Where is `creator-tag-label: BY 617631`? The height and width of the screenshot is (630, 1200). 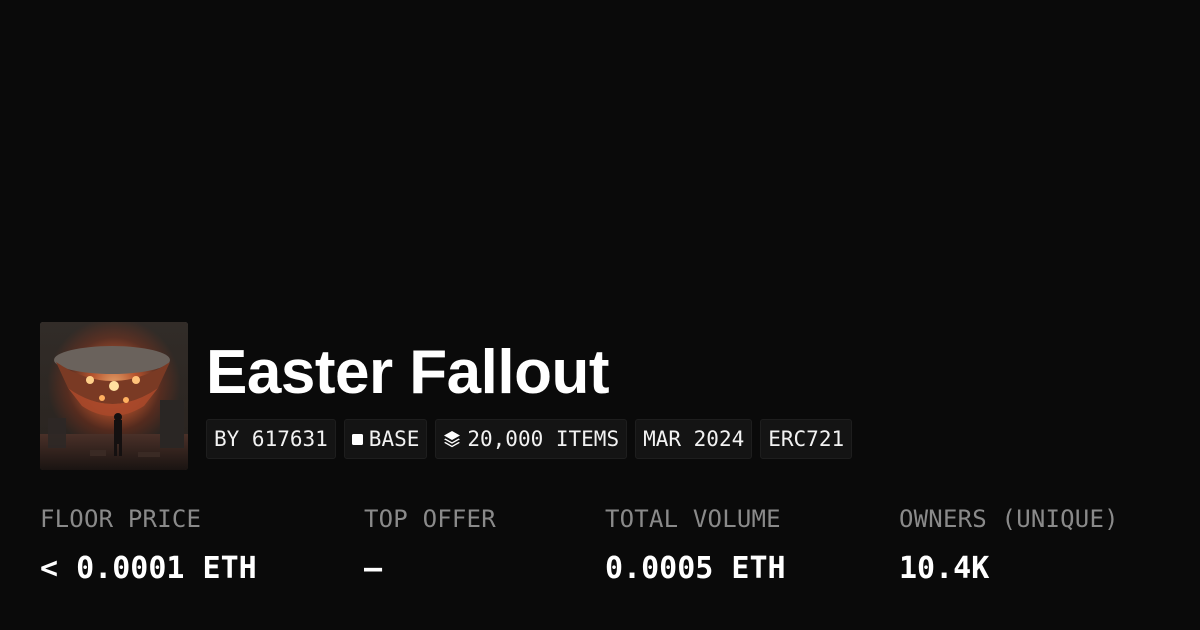
creator-tag-label: BY 617631 is located at coordinates (271, 439).